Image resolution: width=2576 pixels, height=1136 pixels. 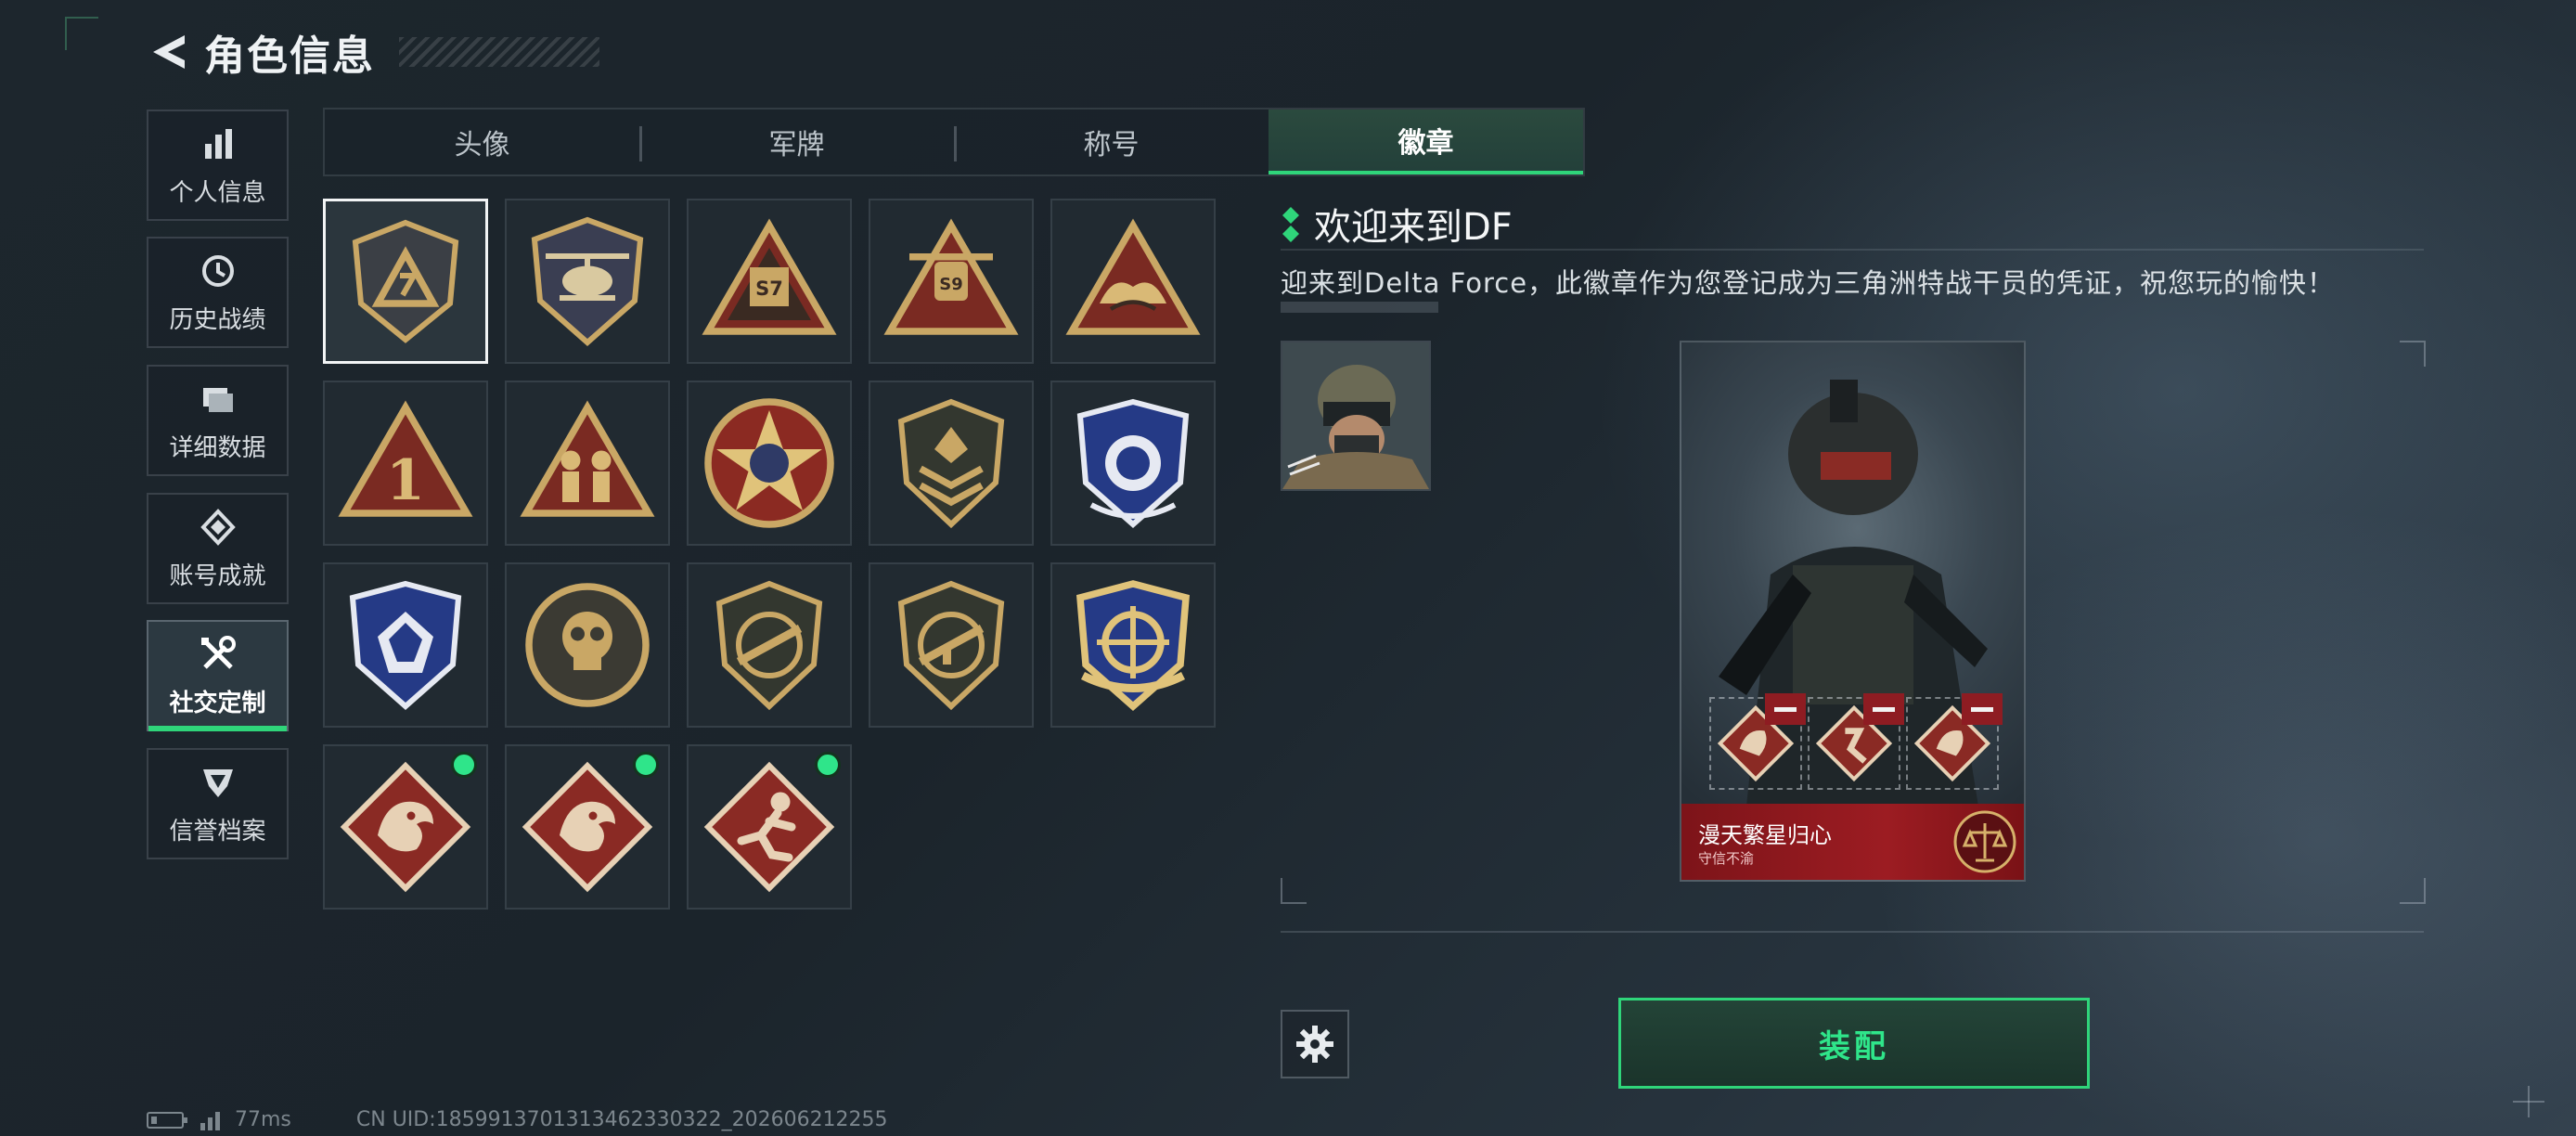 I want to click on avatar-thumbnail, so click(x=1356, y=416).